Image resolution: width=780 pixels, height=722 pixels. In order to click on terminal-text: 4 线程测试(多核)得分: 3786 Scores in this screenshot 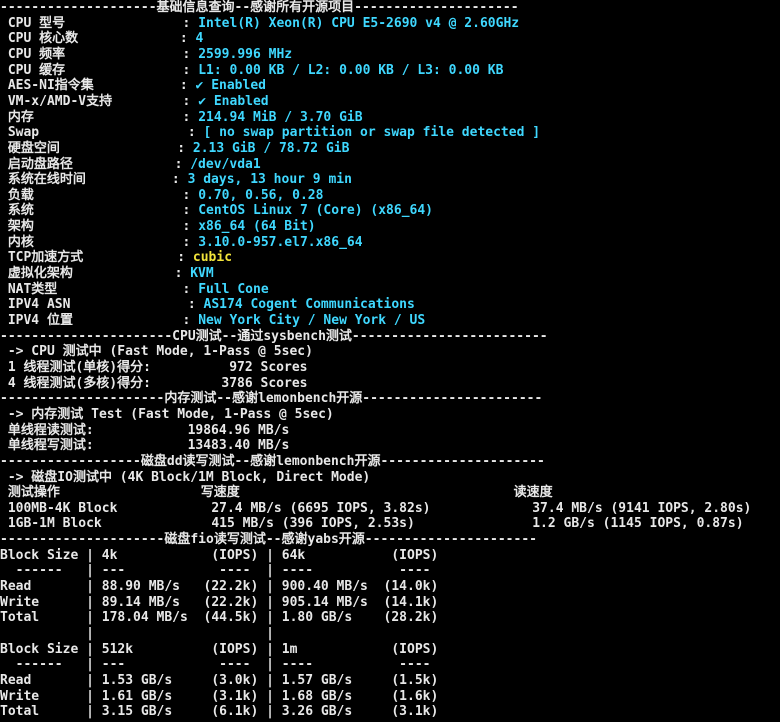, I will do `click(154, 383)`.